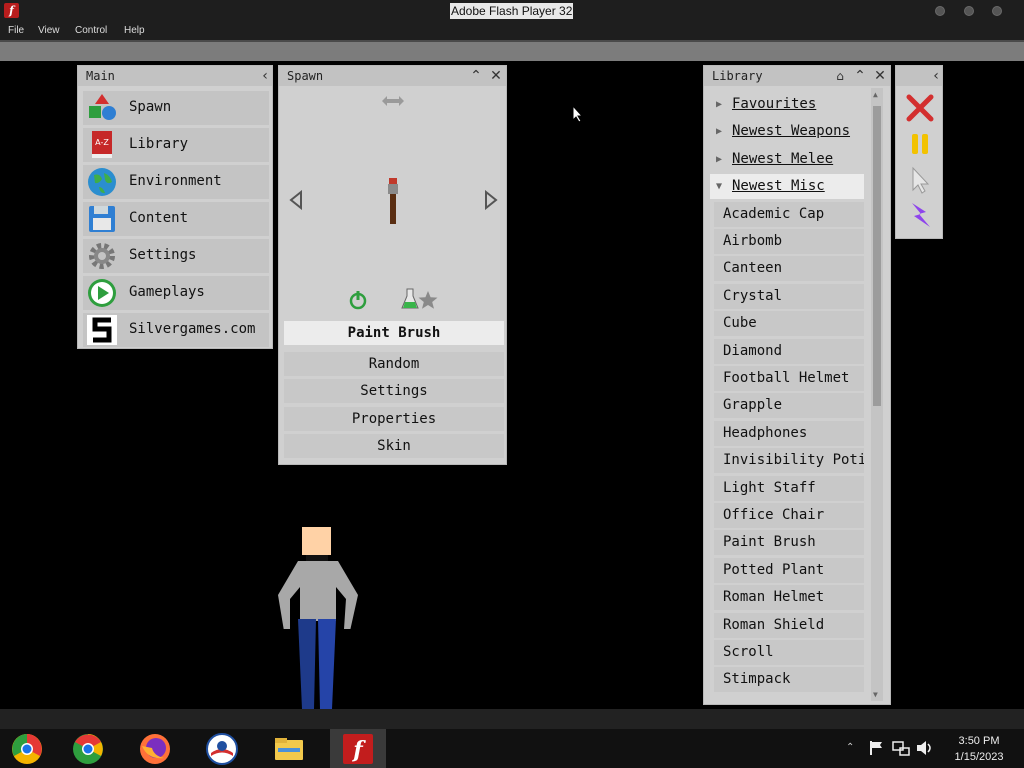  I want to click on scroll-up-icon: ▲, so click(875, 94).